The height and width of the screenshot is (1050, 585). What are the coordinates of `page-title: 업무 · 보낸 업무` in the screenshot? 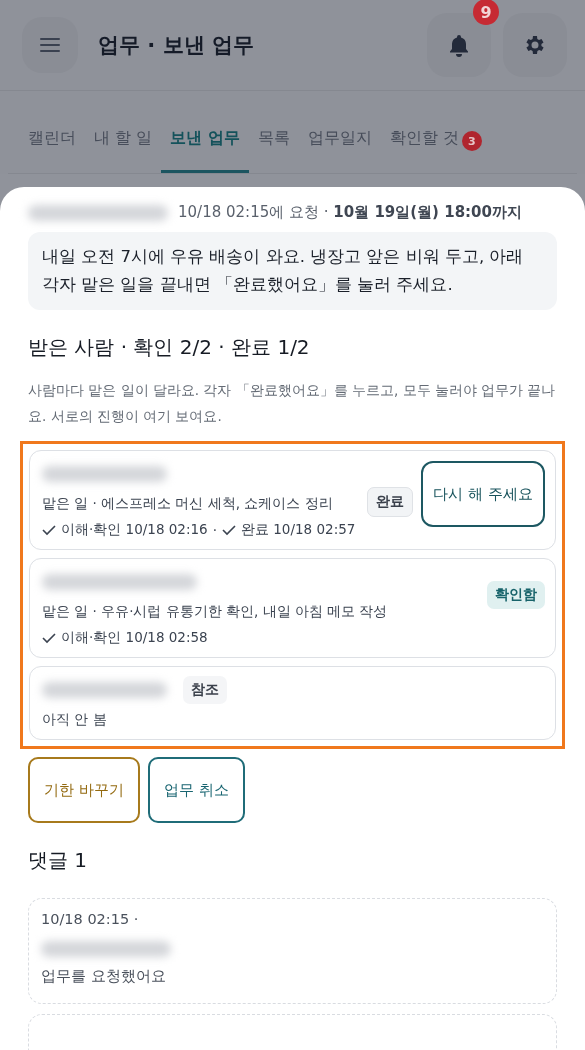 It's located at (176, 45).